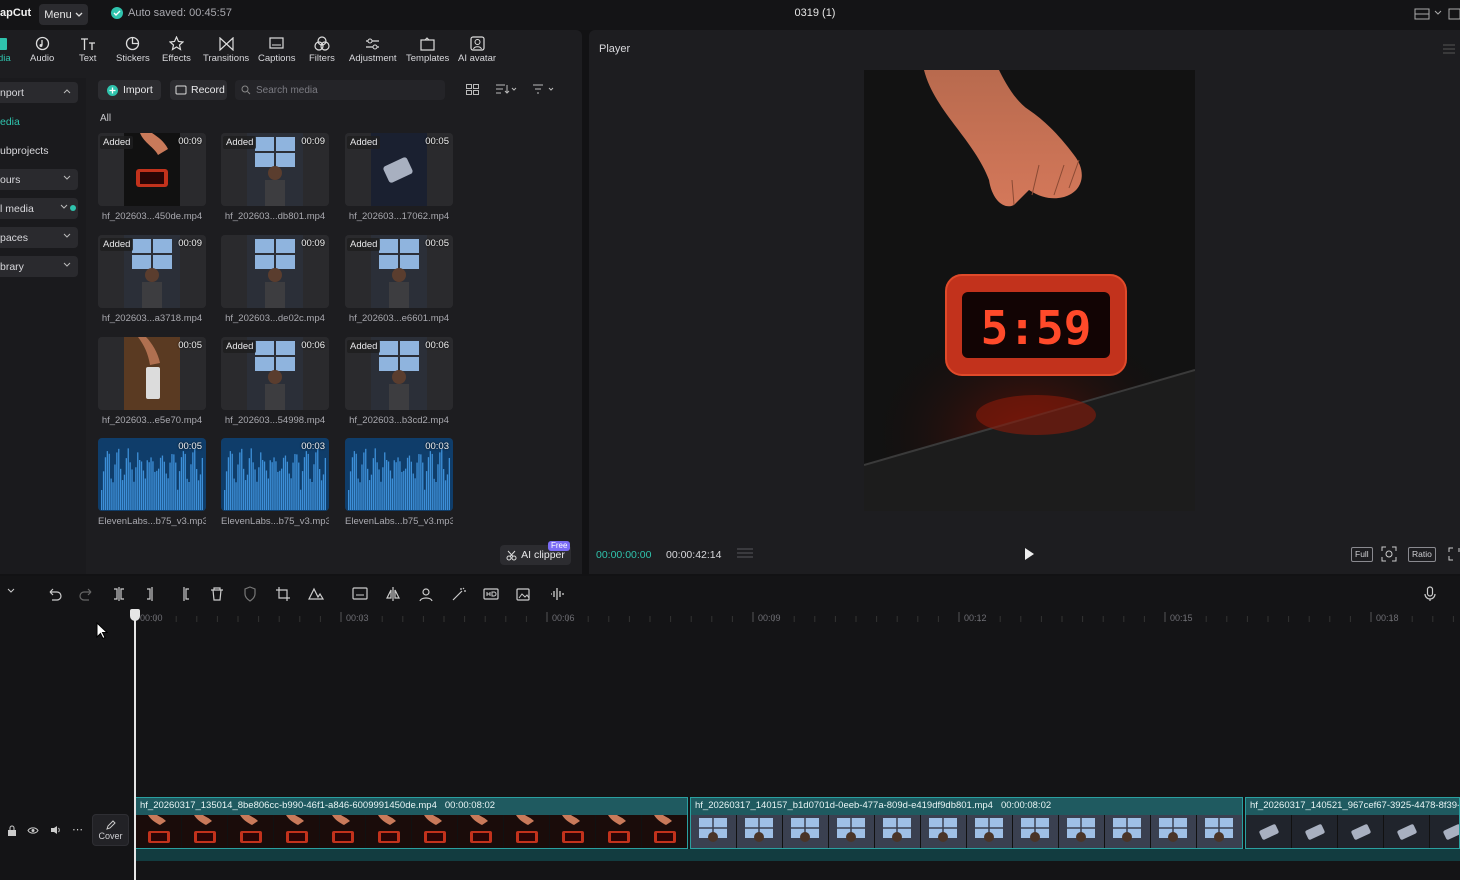 The image size is (1460, 880). I want to click on sort-icon, so click(507, 89).